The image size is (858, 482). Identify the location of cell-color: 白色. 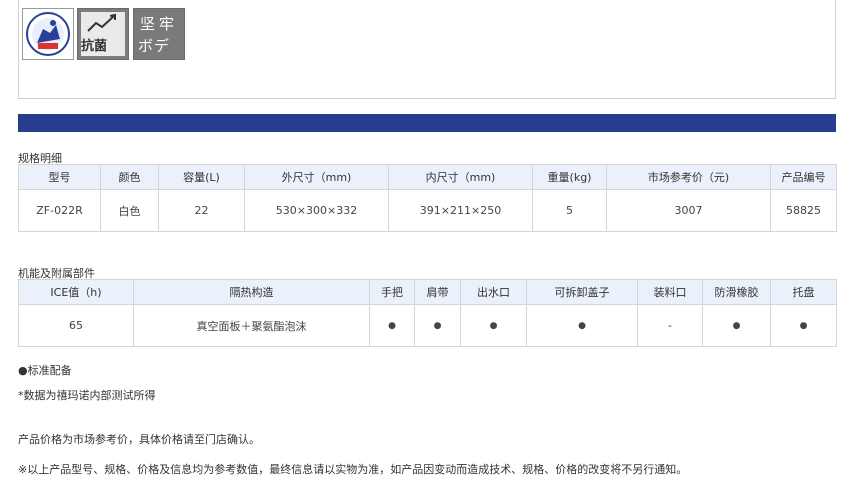
(129, 210).